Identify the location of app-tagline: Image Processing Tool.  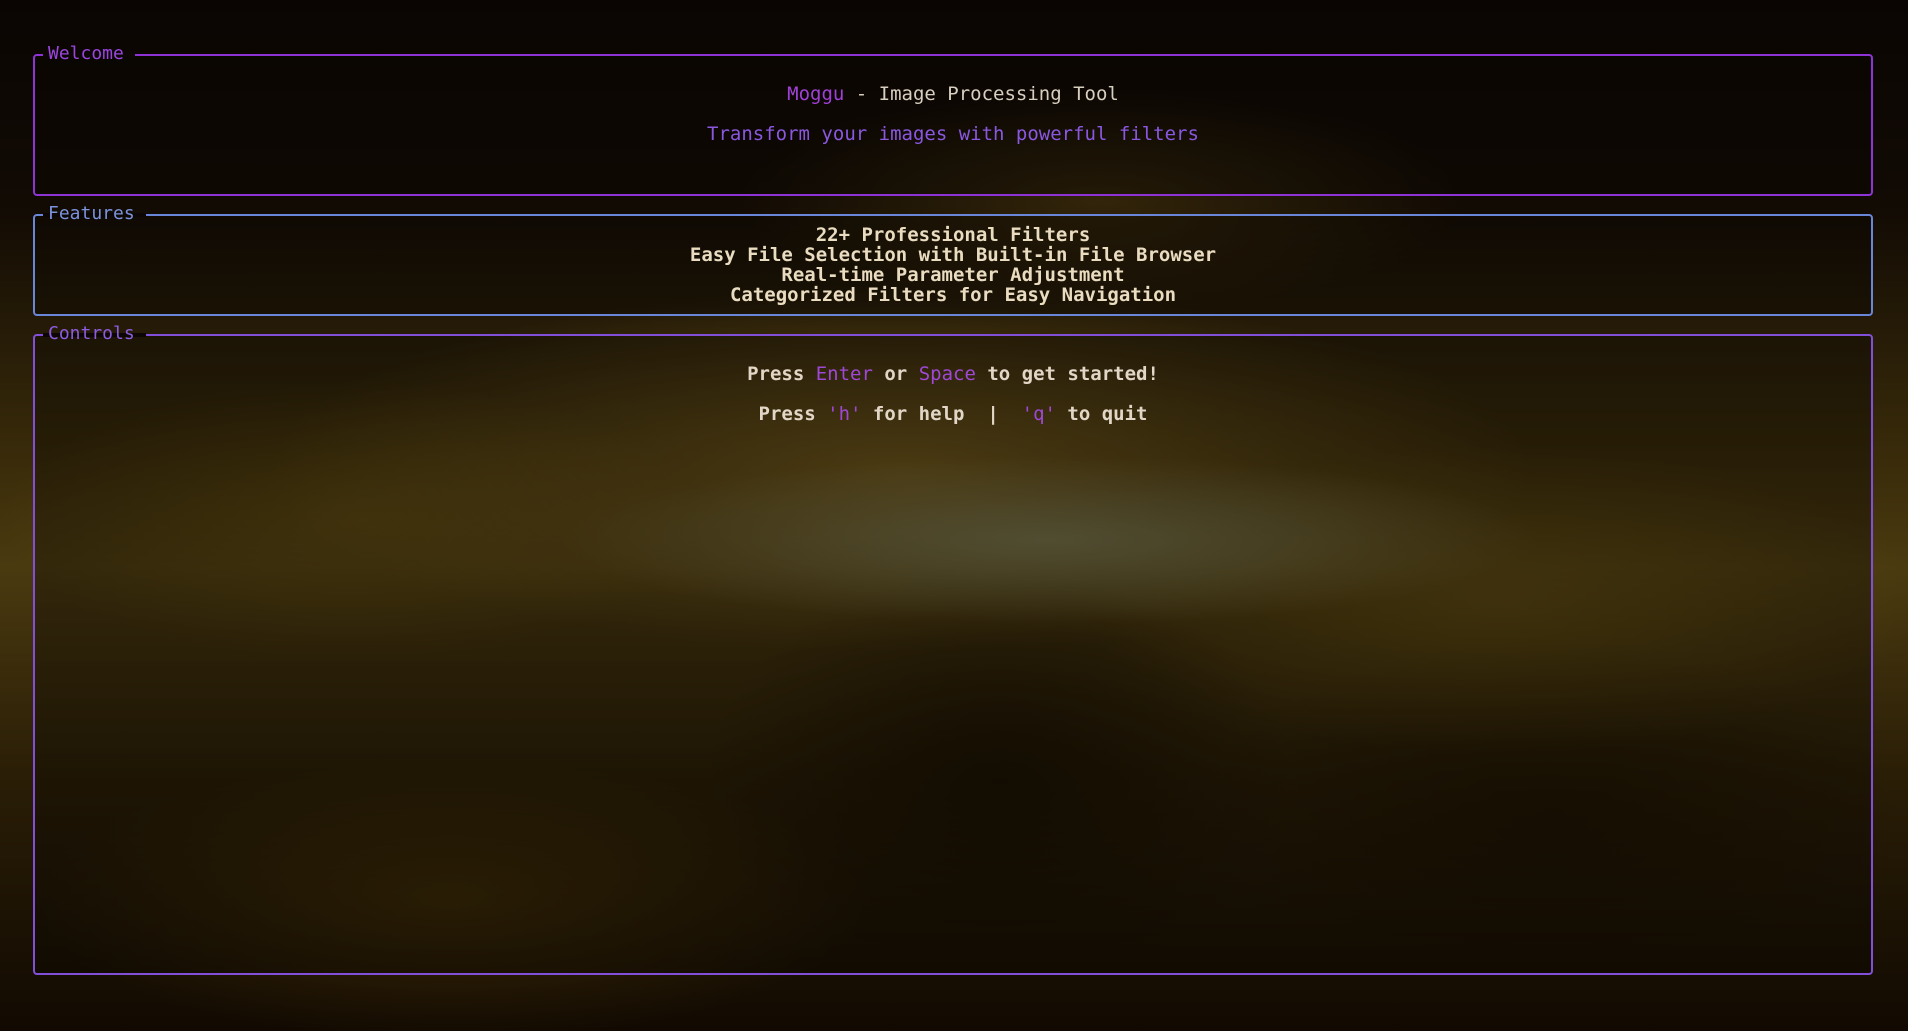
(998, 94).